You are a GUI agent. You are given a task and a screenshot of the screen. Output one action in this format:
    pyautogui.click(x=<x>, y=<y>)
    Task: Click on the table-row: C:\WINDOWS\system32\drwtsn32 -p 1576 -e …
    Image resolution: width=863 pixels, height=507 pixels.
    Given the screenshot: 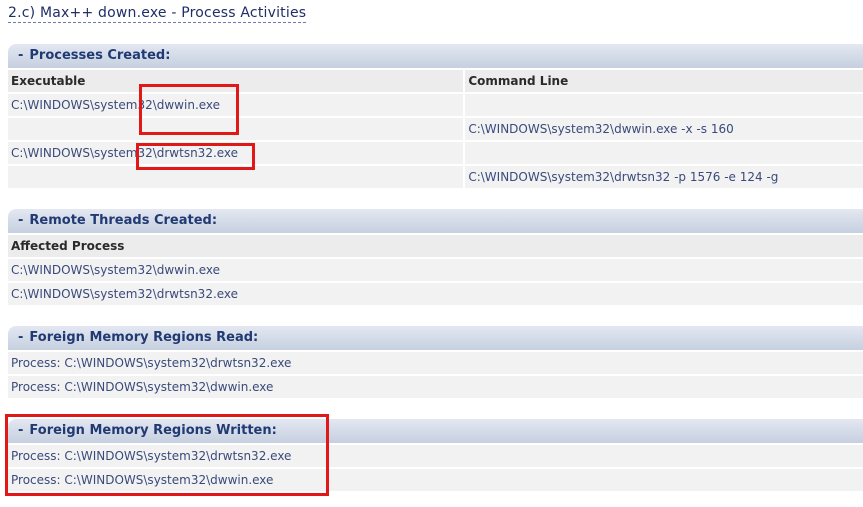 What is the action you would take?
    pyautogui.click(x=435, y=177)
    